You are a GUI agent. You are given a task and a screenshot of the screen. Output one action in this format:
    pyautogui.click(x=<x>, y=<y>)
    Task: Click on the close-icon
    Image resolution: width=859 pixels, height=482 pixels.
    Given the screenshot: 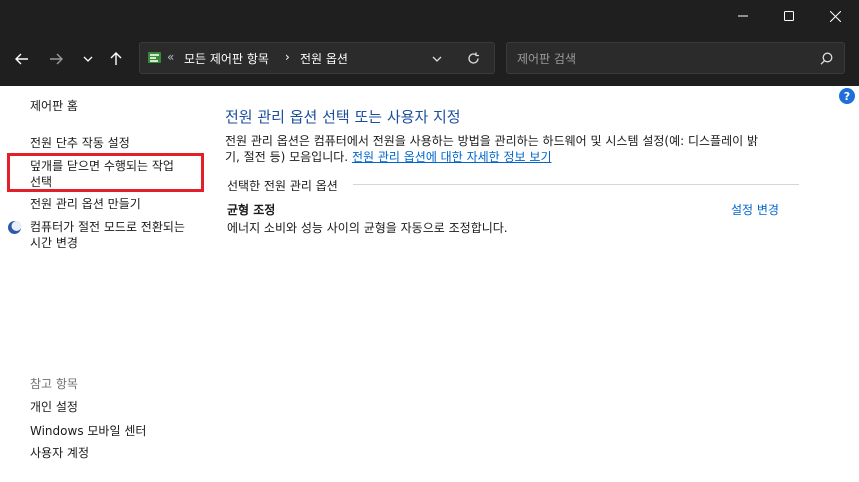 What is the action you would take?
    pyautogui.click(x=835, y=16)
    